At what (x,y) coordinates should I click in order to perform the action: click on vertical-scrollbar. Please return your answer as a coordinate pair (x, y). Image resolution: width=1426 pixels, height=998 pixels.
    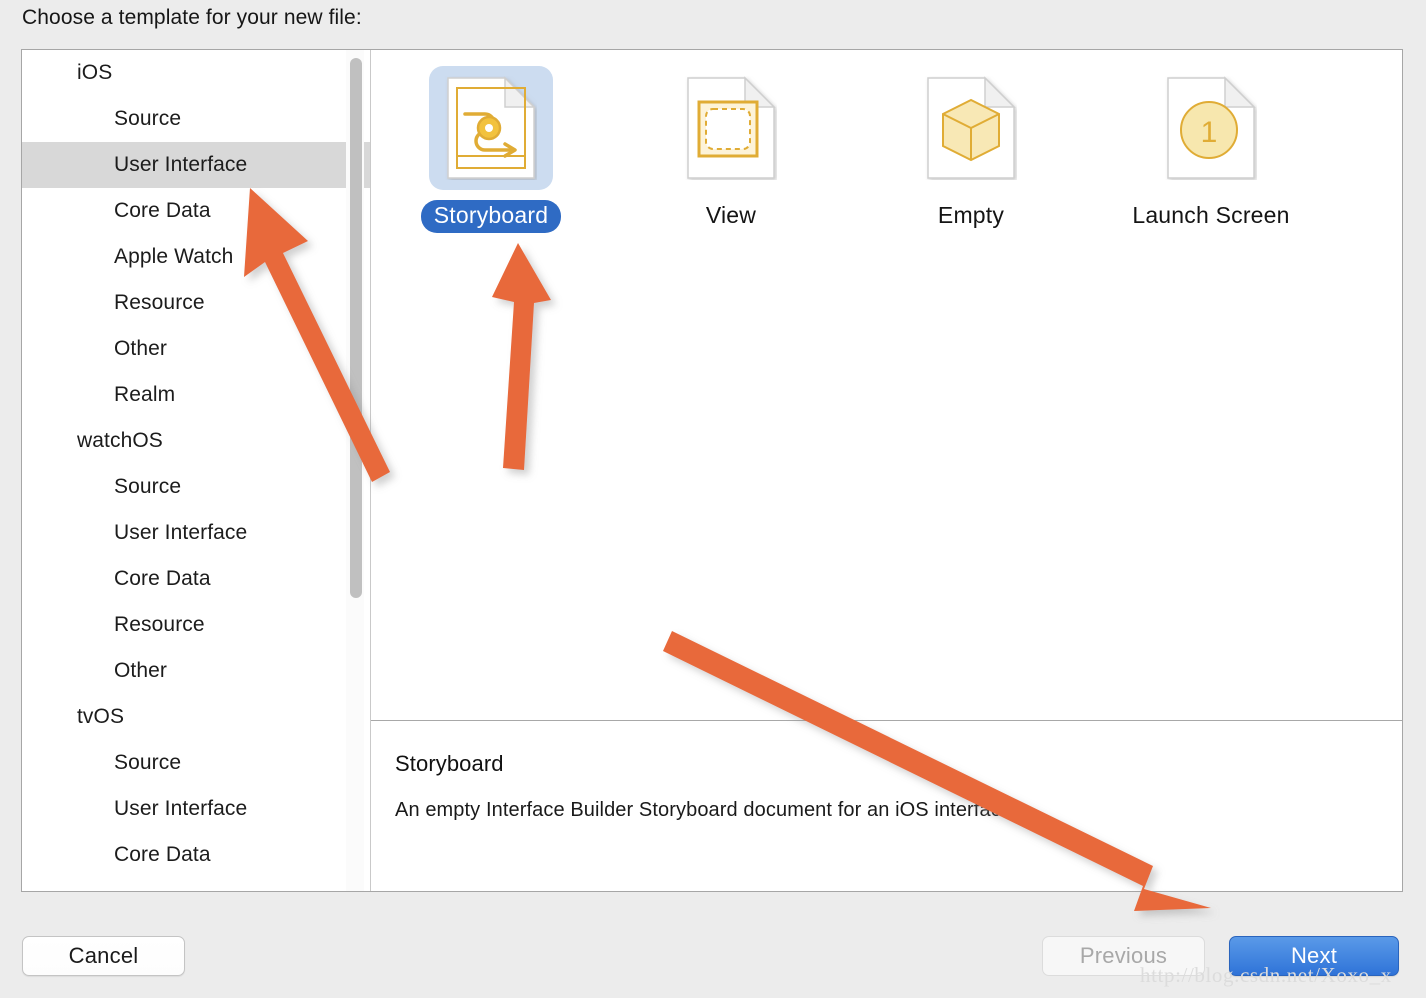
    Looking at the image, I should click on (355, 470).